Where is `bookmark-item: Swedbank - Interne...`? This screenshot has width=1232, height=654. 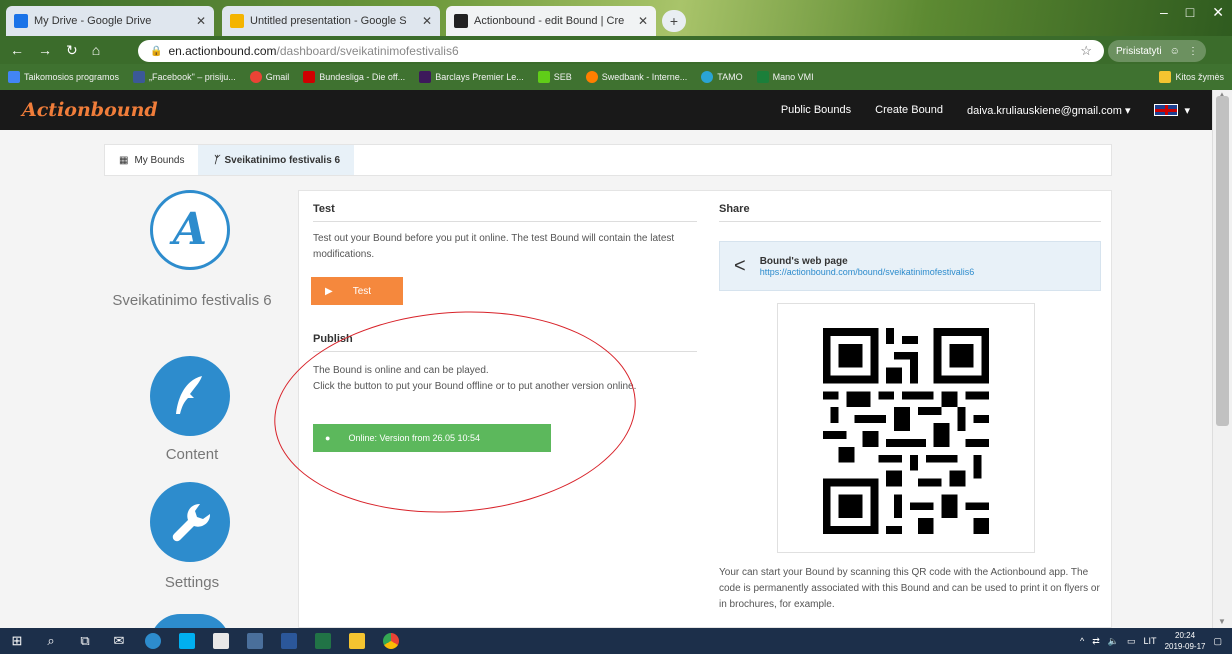
bookmark-item: Swedbank - Interne... is located at coordinates (636, 77).